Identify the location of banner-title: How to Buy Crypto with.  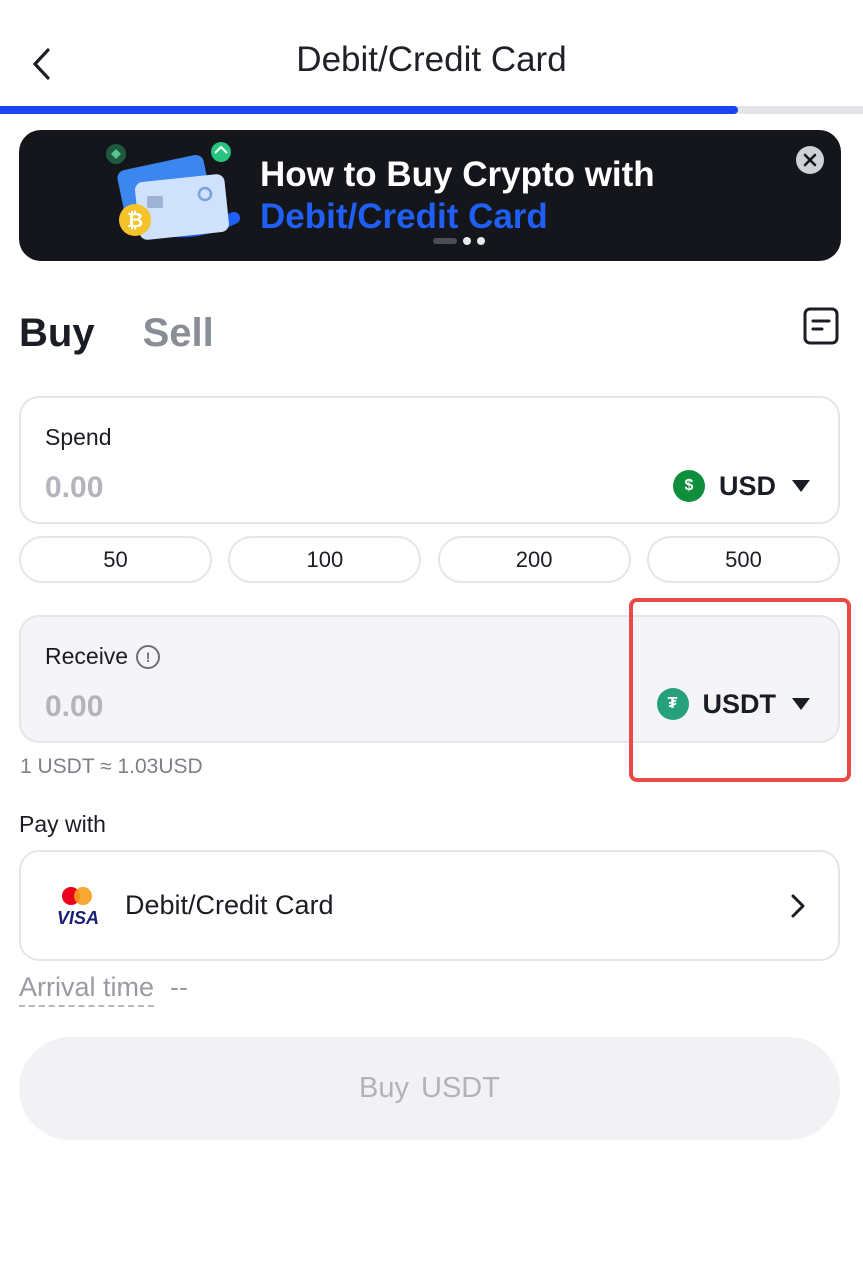
(457, 174).